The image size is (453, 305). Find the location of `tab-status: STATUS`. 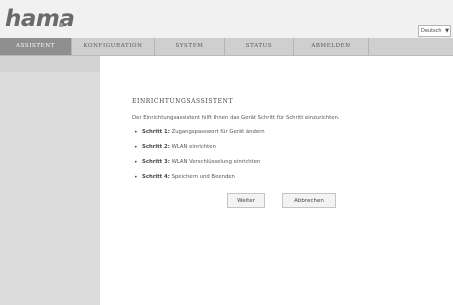

tab-status: STATUS is located at coordinates (259, 46).